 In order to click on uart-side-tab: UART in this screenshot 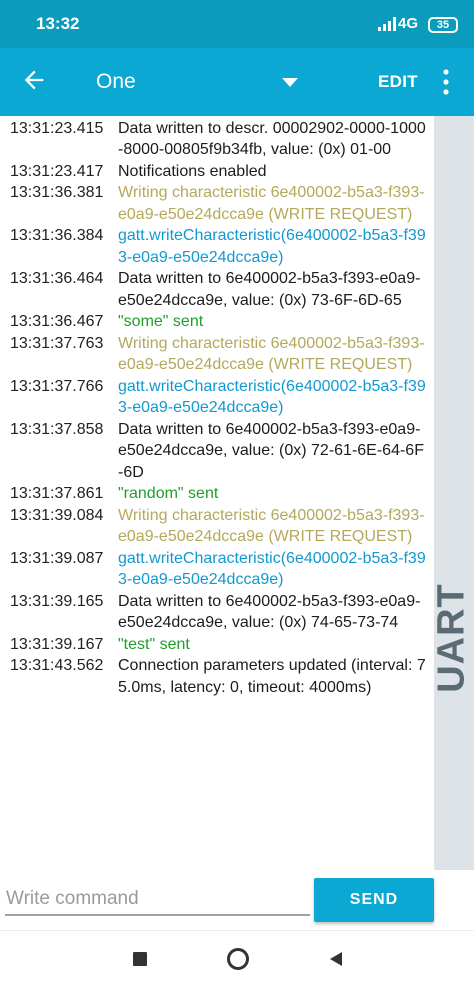, I will do `click(452, 493)`.